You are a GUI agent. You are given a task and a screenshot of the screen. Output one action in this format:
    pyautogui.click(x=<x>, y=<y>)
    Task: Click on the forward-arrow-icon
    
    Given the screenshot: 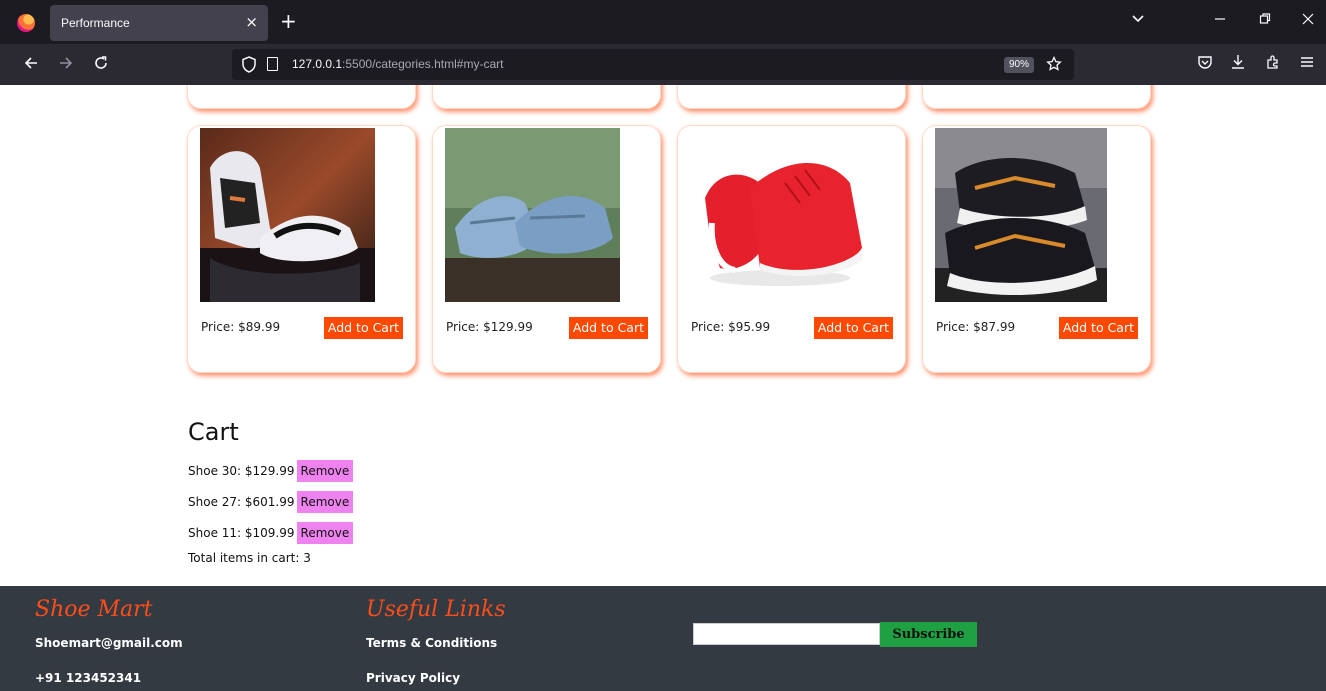 What is the action you would take?
    pyautogui.click(x=66, y=65)
    